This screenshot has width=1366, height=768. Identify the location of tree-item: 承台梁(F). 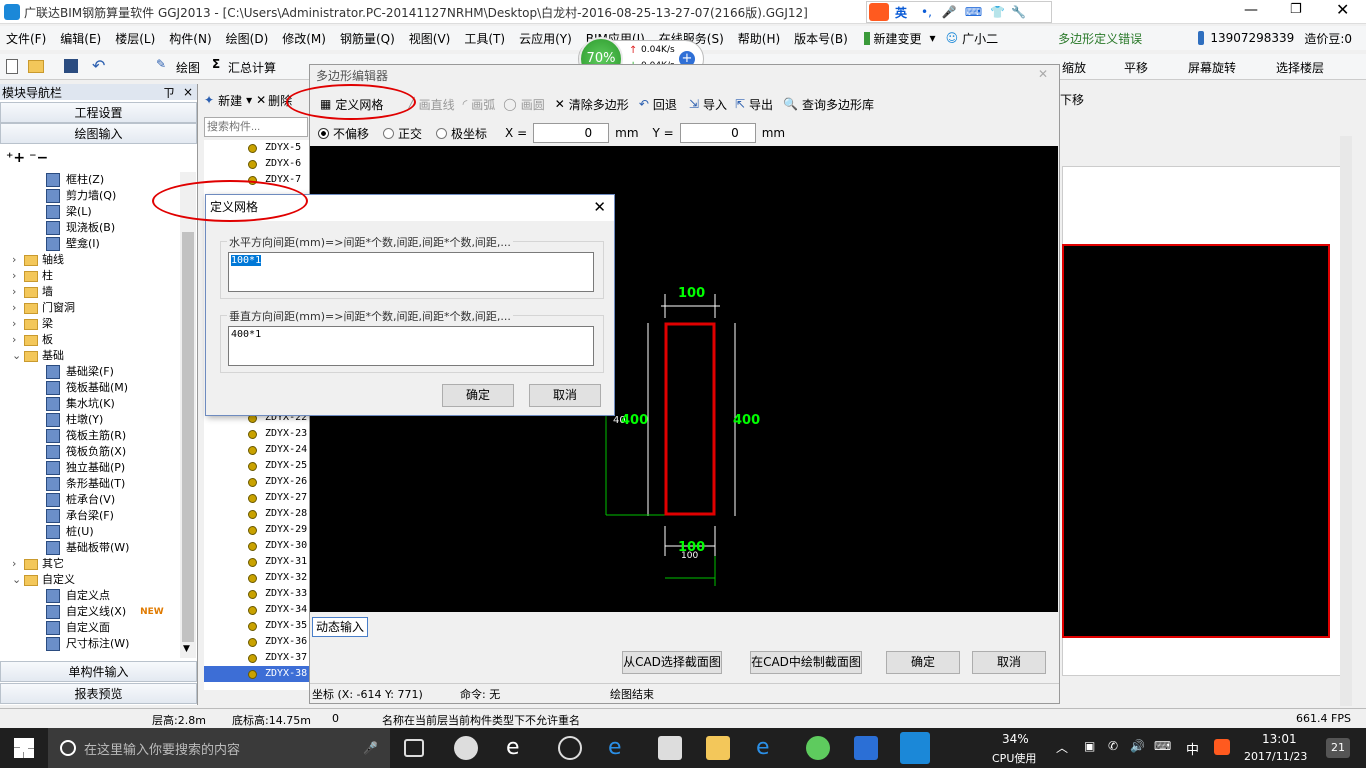
(99, 516).